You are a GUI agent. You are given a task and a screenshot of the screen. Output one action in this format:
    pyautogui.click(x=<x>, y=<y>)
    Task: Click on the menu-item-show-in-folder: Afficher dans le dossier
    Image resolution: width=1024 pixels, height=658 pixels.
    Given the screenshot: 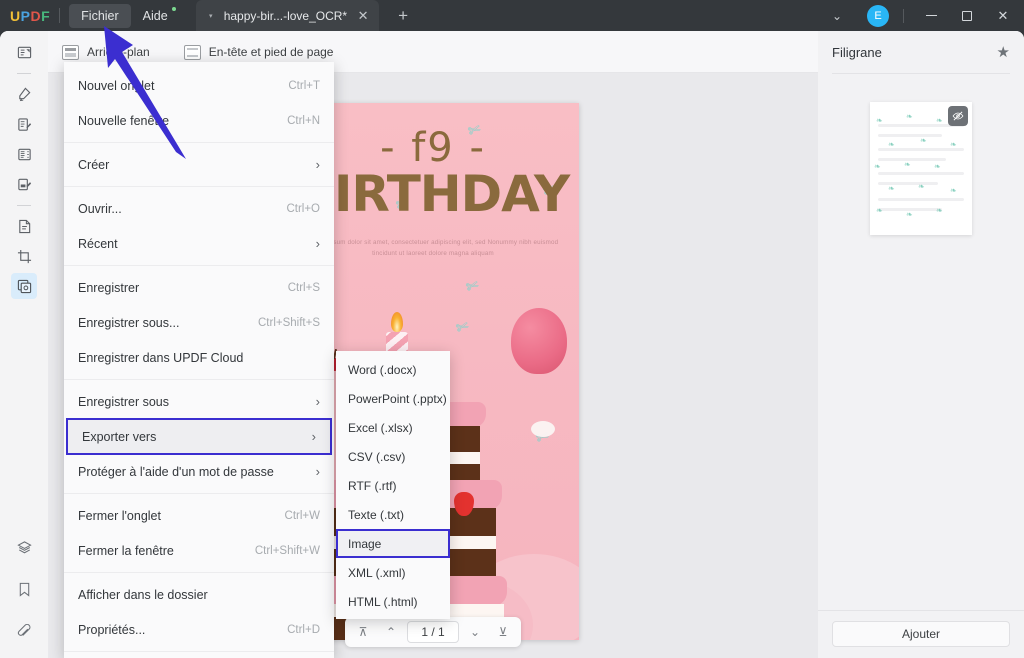 What is the action you would take?
    pyautogui.click(x=199, y=594)
    